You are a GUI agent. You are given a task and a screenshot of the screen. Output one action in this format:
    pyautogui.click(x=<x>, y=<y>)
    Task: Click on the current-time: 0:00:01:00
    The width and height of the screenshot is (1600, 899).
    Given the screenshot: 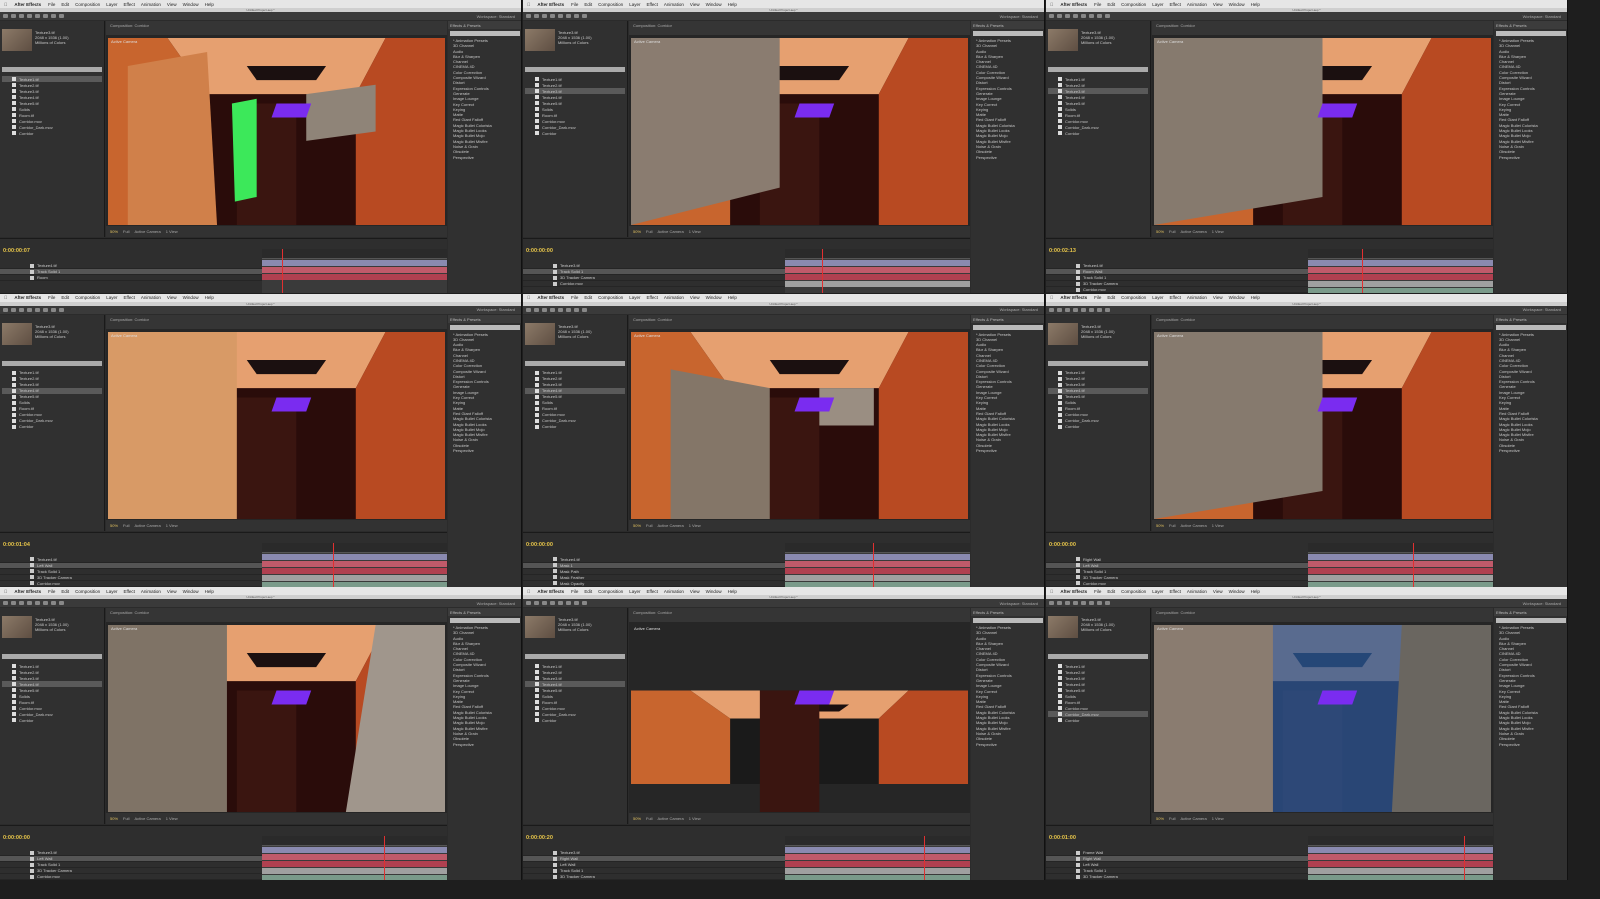 What is the action you would take?
    pyautogui.click(x=1062, y=838)
    